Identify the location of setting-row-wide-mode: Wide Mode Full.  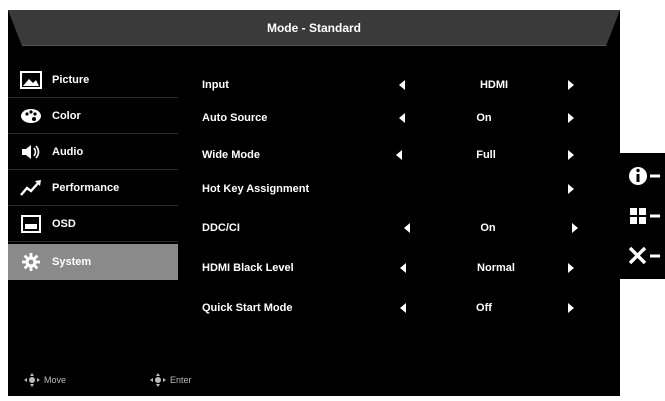
(392, 155).